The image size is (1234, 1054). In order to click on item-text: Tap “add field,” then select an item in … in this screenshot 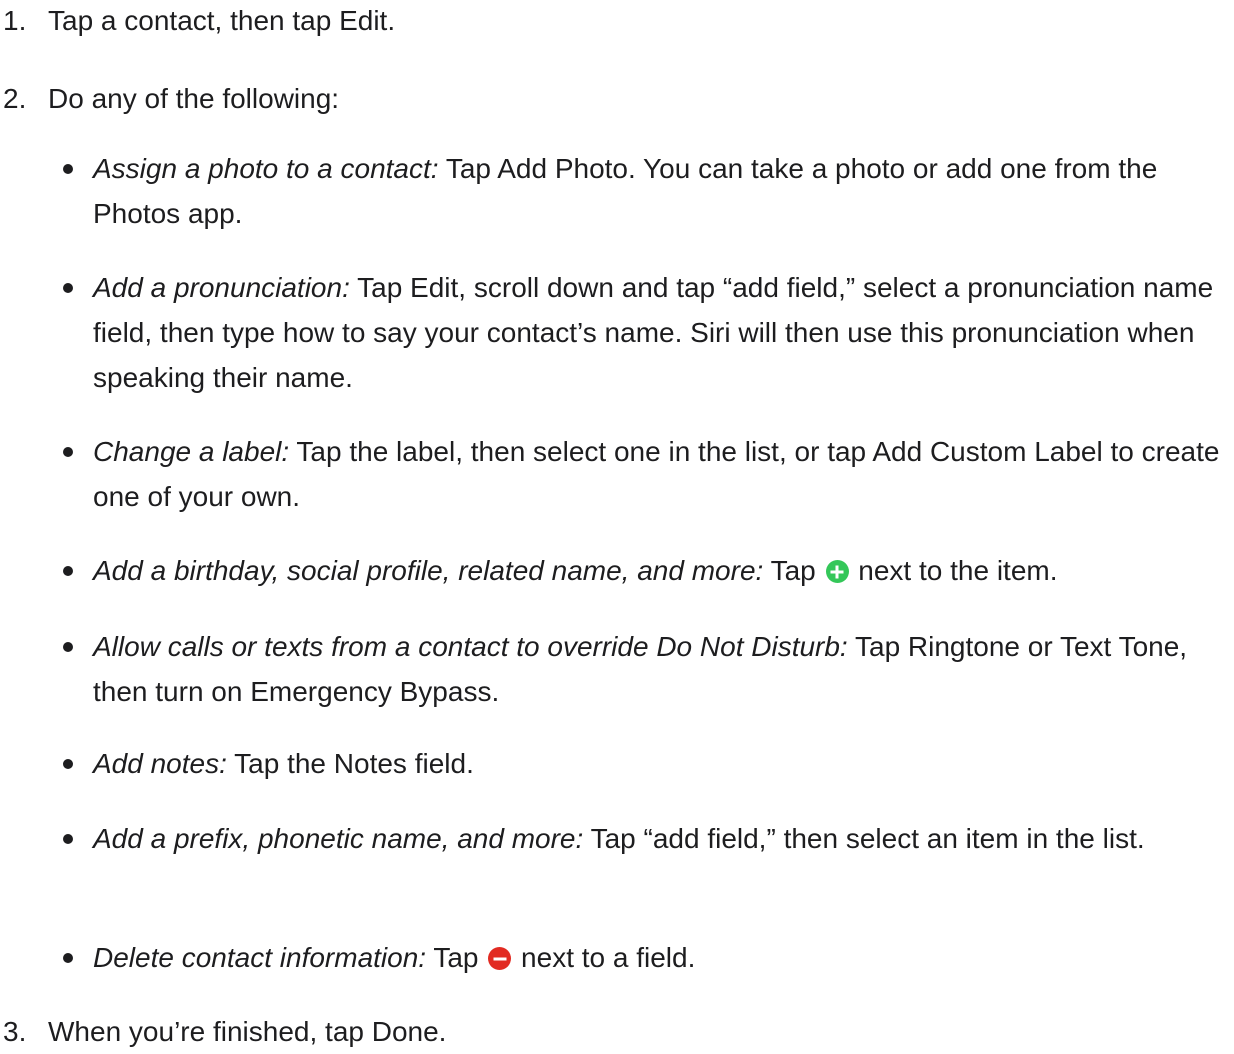, I will do `click(864, 838)`.